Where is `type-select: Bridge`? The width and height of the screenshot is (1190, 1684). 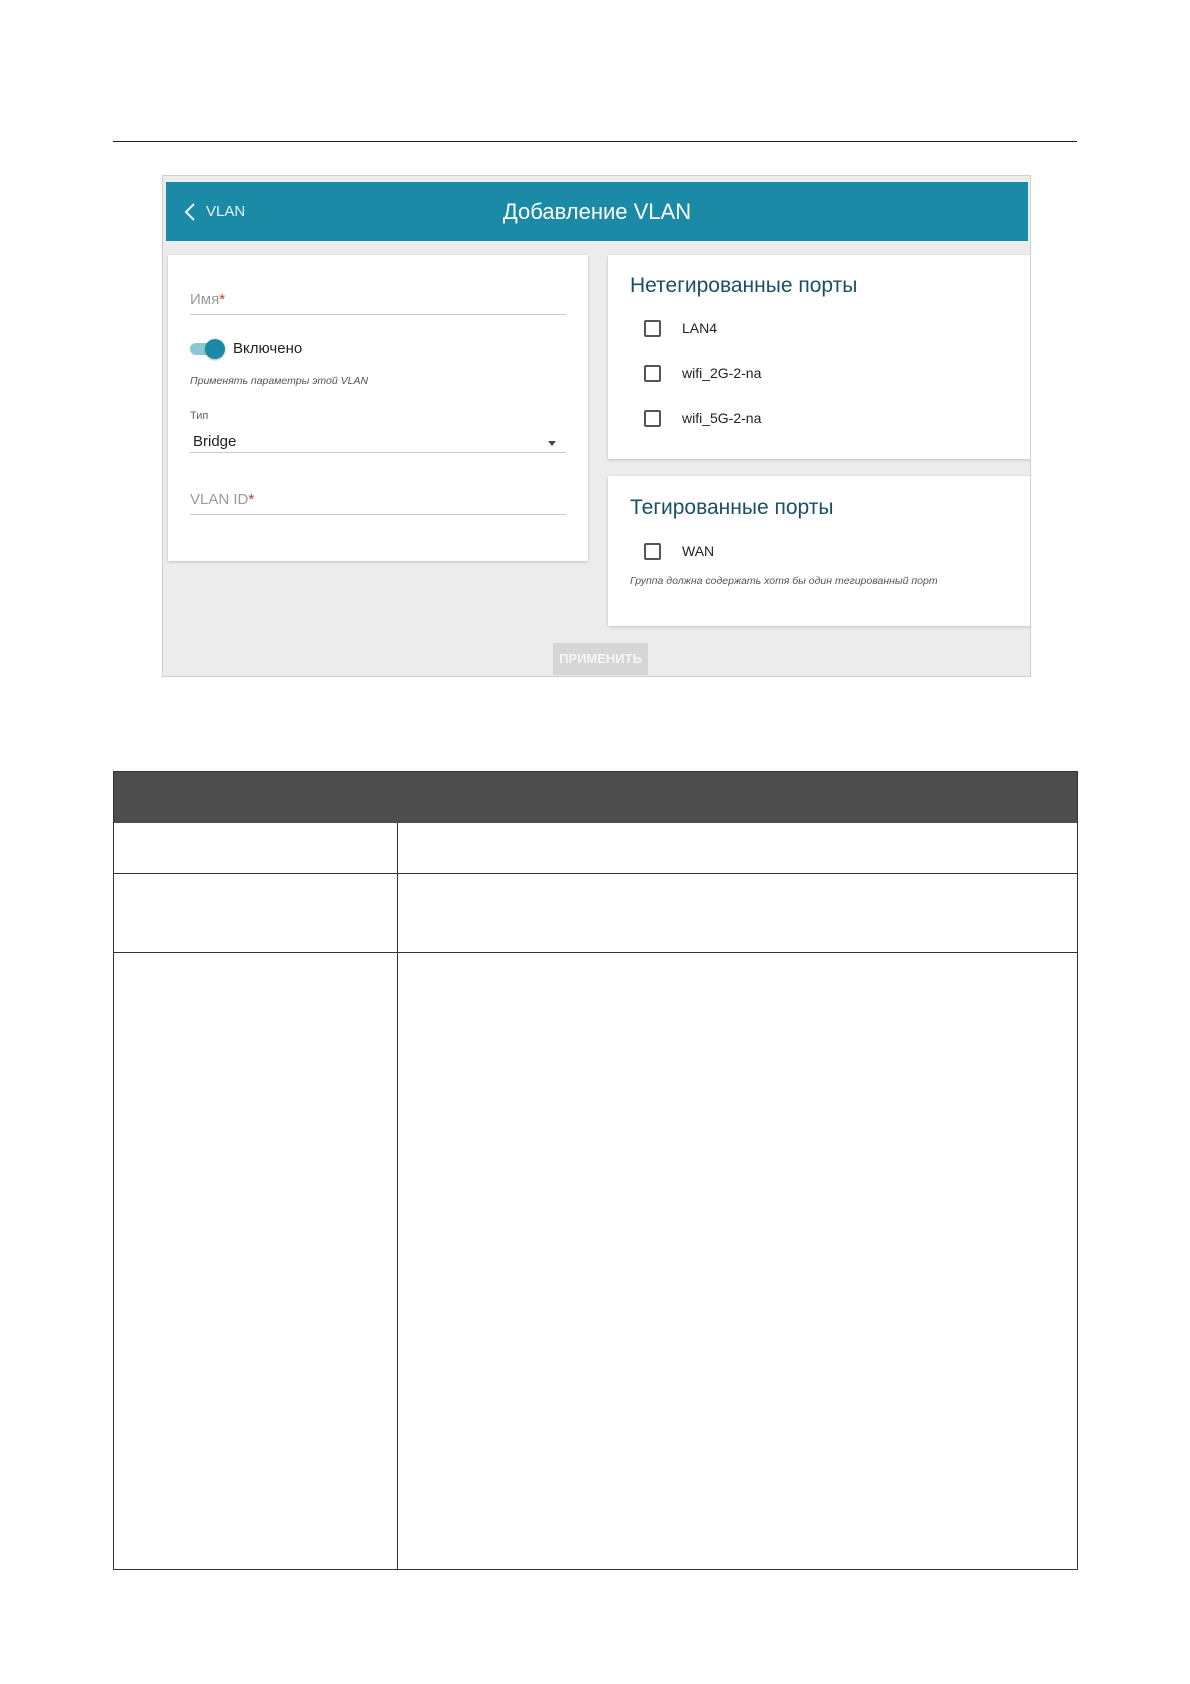
type-select: Bridge is located at coordinates (214, 441).